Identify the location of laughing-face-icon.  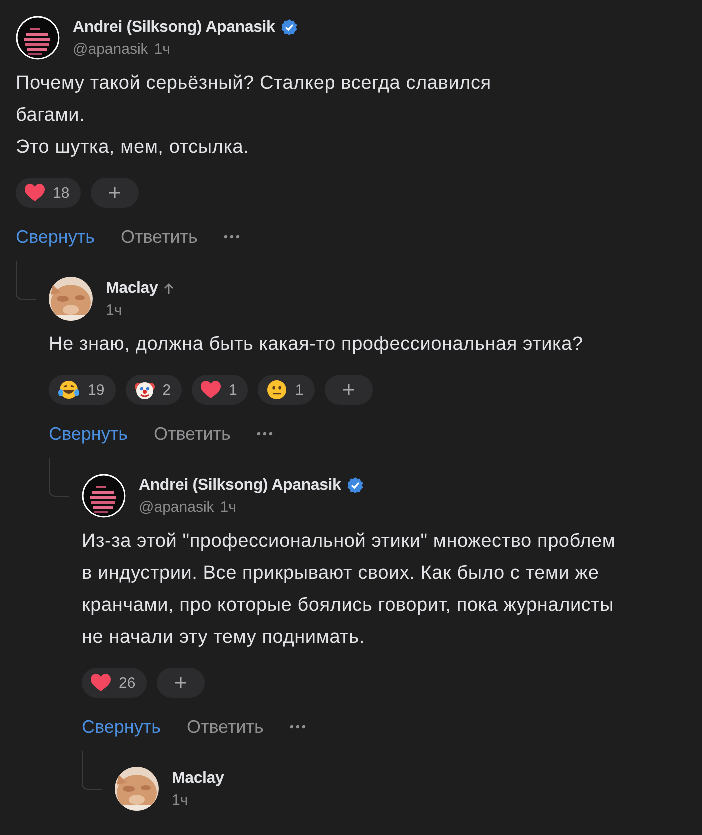
(69, 390).